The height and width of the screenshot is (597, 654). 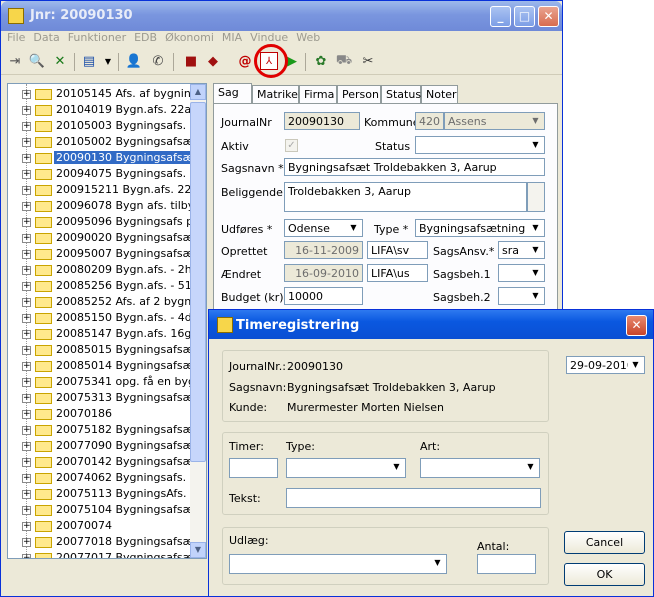 I want to click on minimize-button: _, so click(x=500, y=16).